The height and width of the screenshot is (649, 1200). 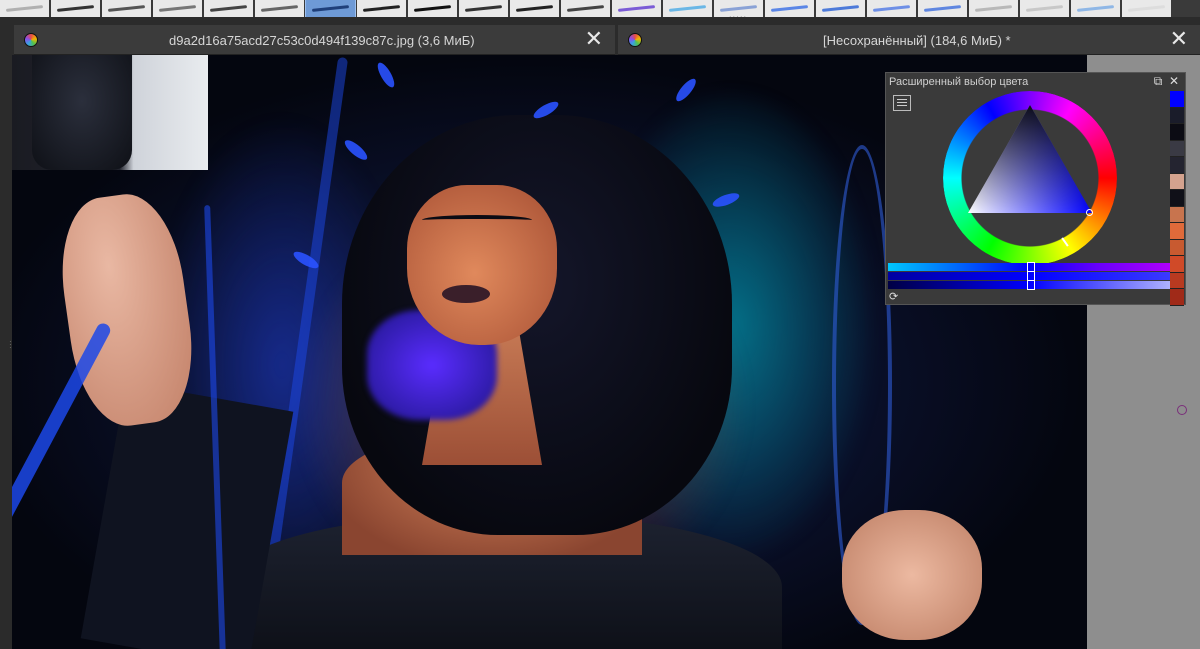 What do you see at coordinates (1089, 212) in the screenshot?
I see `triangle-picker-cursor` at bounding box center [1089, 212].